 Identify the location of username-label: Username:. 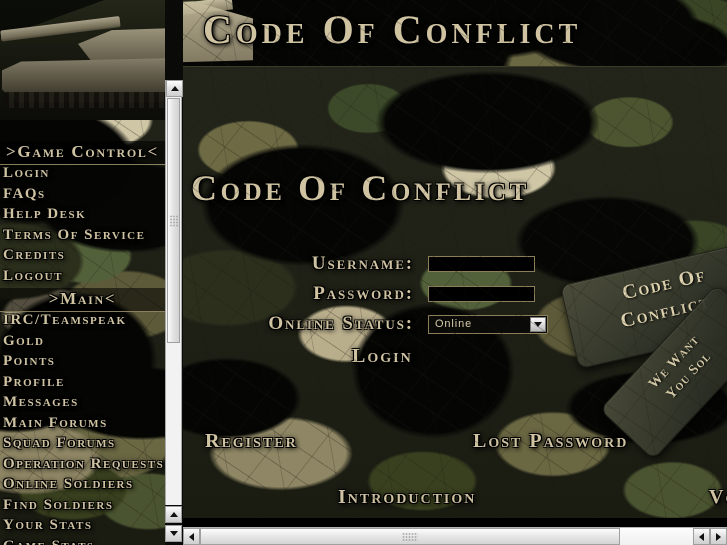
(362, 263).